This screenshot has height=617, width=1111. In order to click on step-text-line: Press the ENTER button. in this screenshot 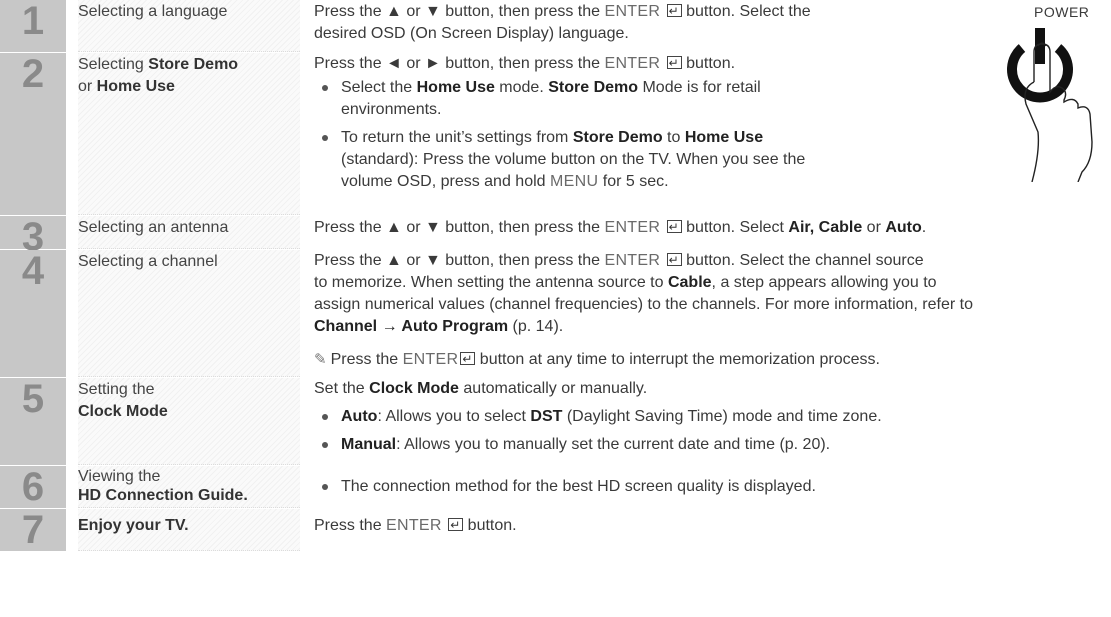, I will do `click(415, 525)`.